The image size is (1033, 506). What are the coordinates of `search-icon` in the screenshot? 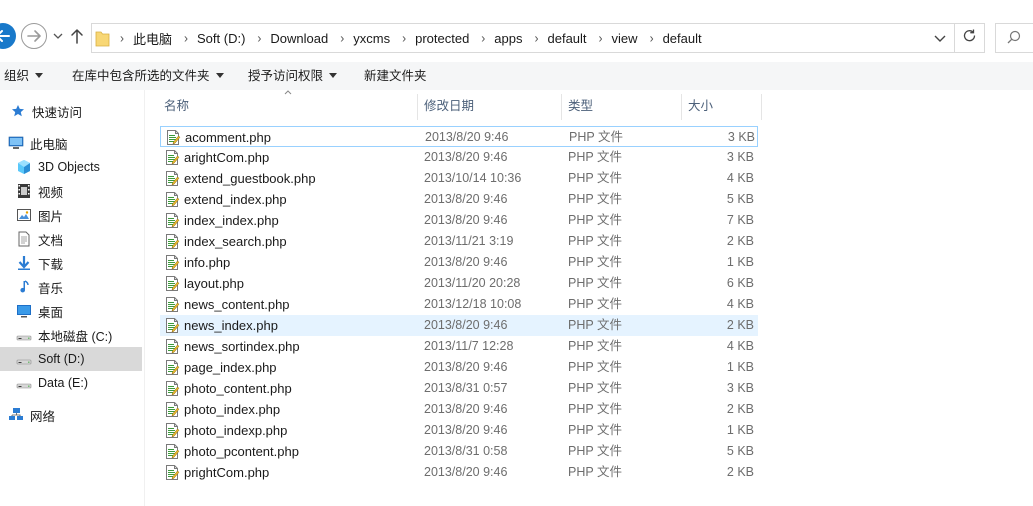 It's located at (1014, 37).